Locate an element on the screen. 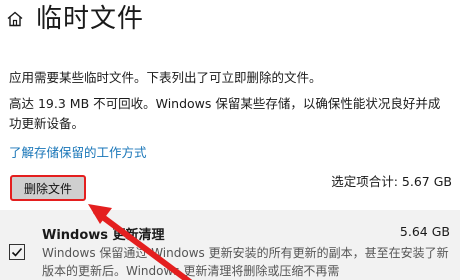  selected-total: 选定项合计: 5.67 GB is located at coordinates (391, 181).